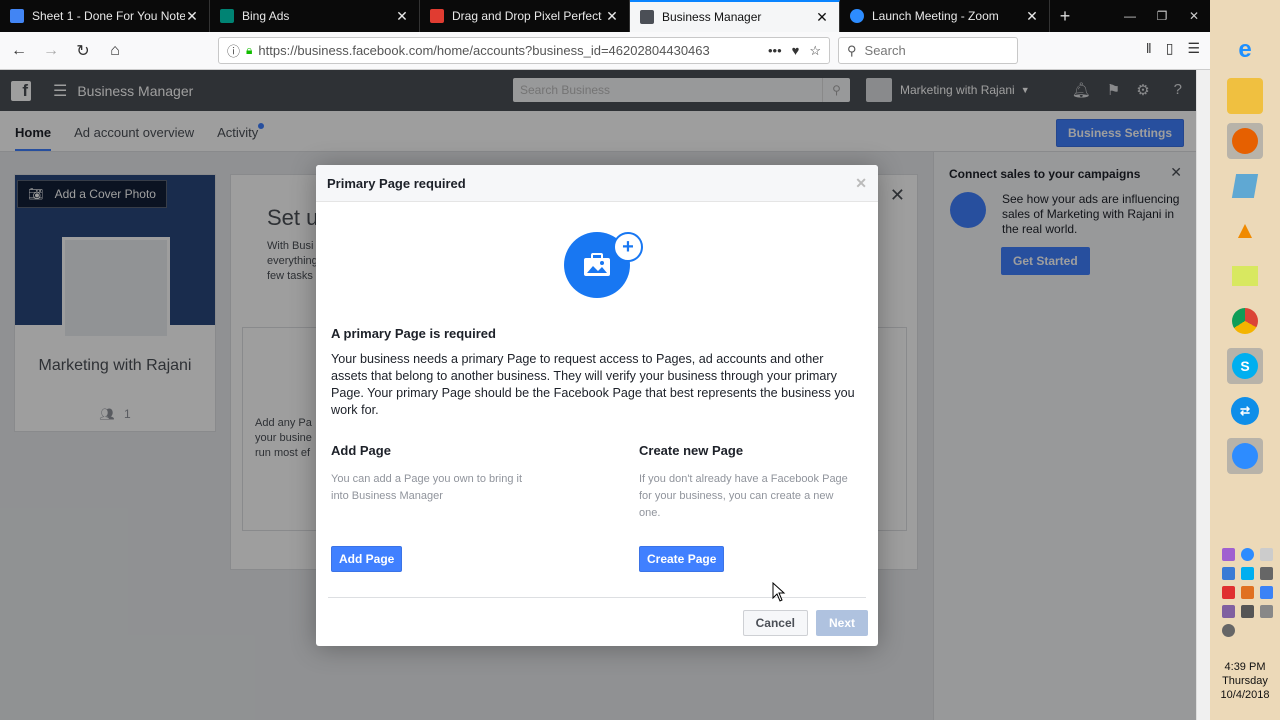 Image resolution: width=1280 pixels, height=720 pixels. I want to click on internet-explorer-icon: e, so click(1245, 50).